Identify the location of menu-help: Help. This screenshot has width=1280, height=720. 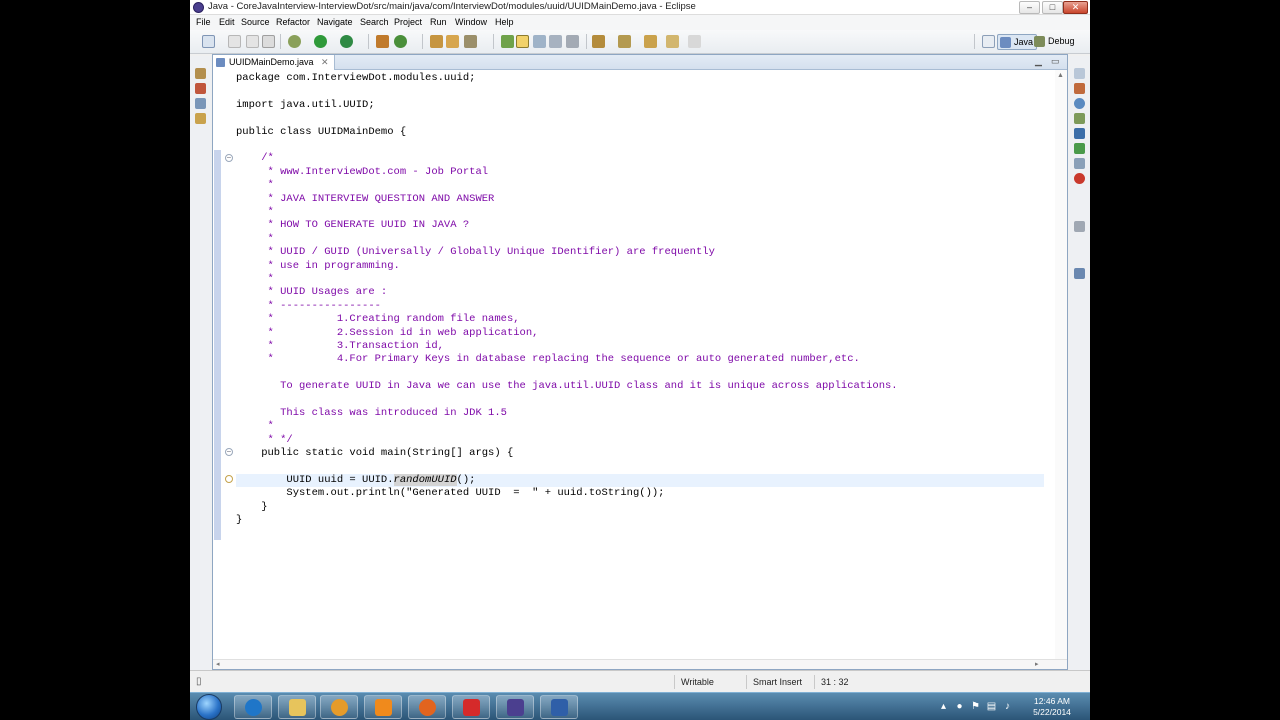
(504, 22).